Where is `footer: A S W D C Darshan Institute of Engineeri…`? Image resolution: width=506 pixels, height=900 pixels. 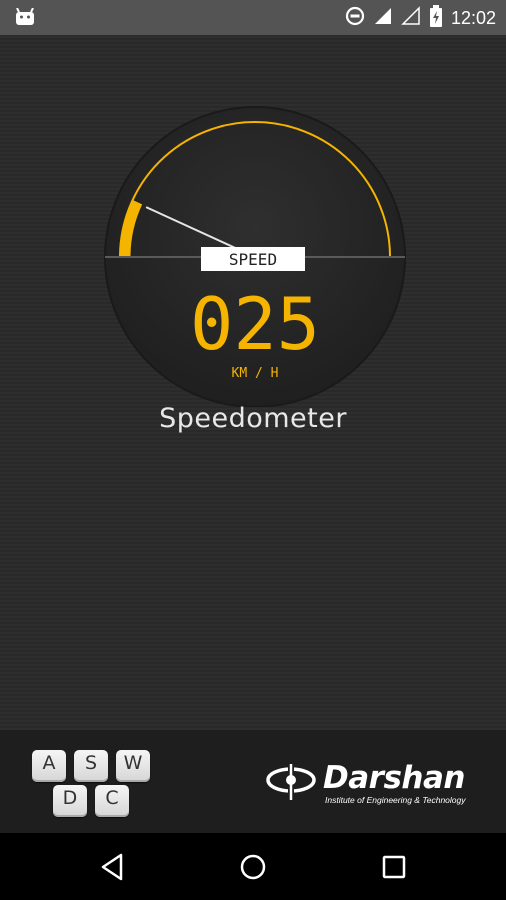 footer: A S W D C Darshan Institute of Engineeri… is located at coordinates (253, 781).